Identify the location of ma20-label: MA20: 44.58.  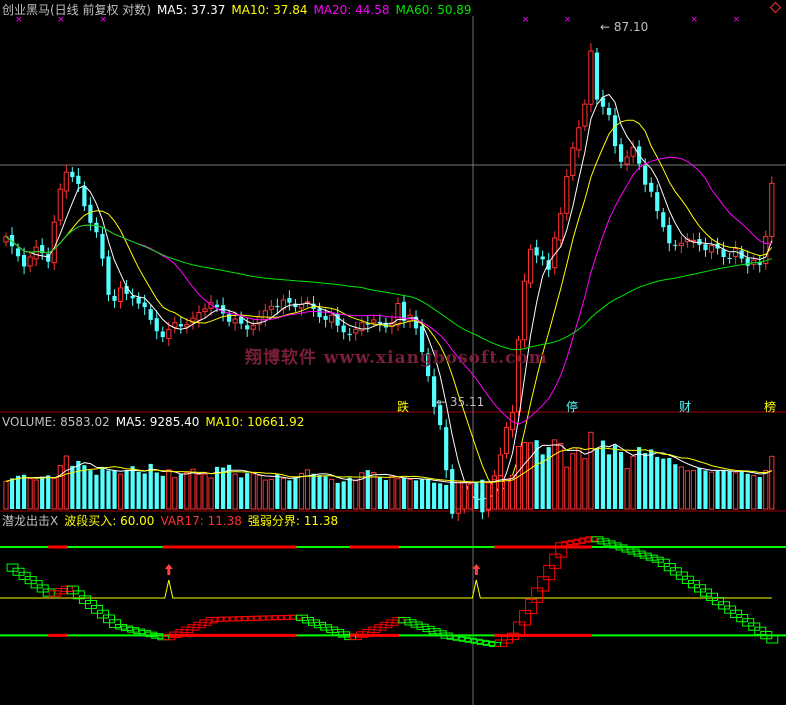
(351, 10).